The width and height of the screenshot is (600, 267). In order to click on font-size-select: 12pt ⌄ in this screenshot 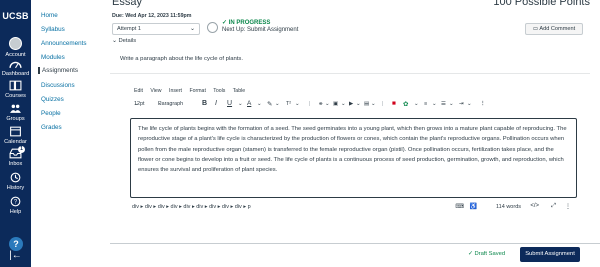, I will do `click(139, 104)`.